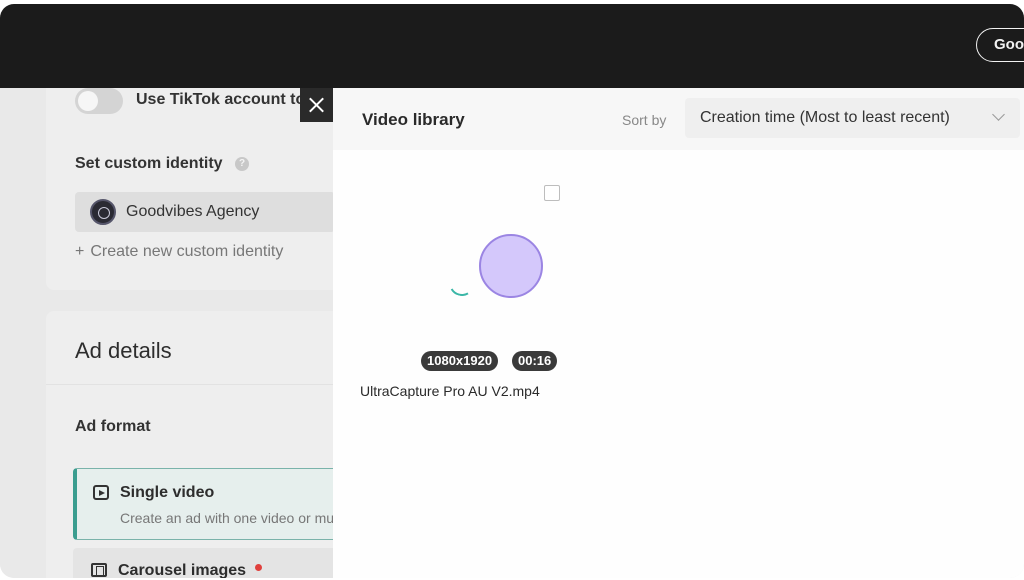  I want to click on new-badge-dot, so click(258, 567).